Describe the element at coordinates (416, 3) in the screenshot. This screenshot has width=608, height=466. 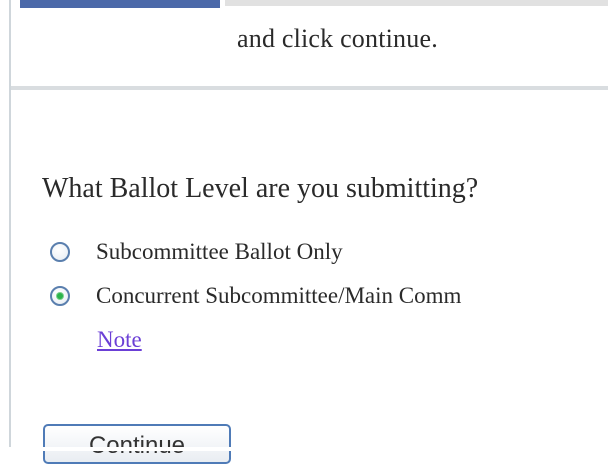
I see `header-cut-text` at that location.